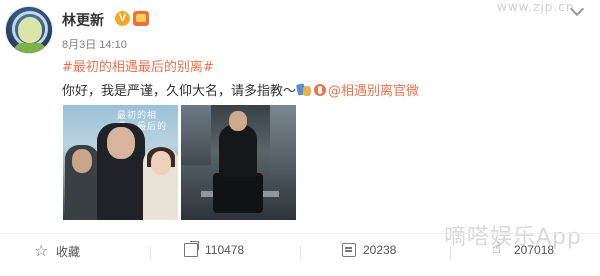 Image resolution: width=600 pixels, height=276 pixels. Describe the element at coordinates (238, 144) in the screenshot. I see `photo-figure` at that location.